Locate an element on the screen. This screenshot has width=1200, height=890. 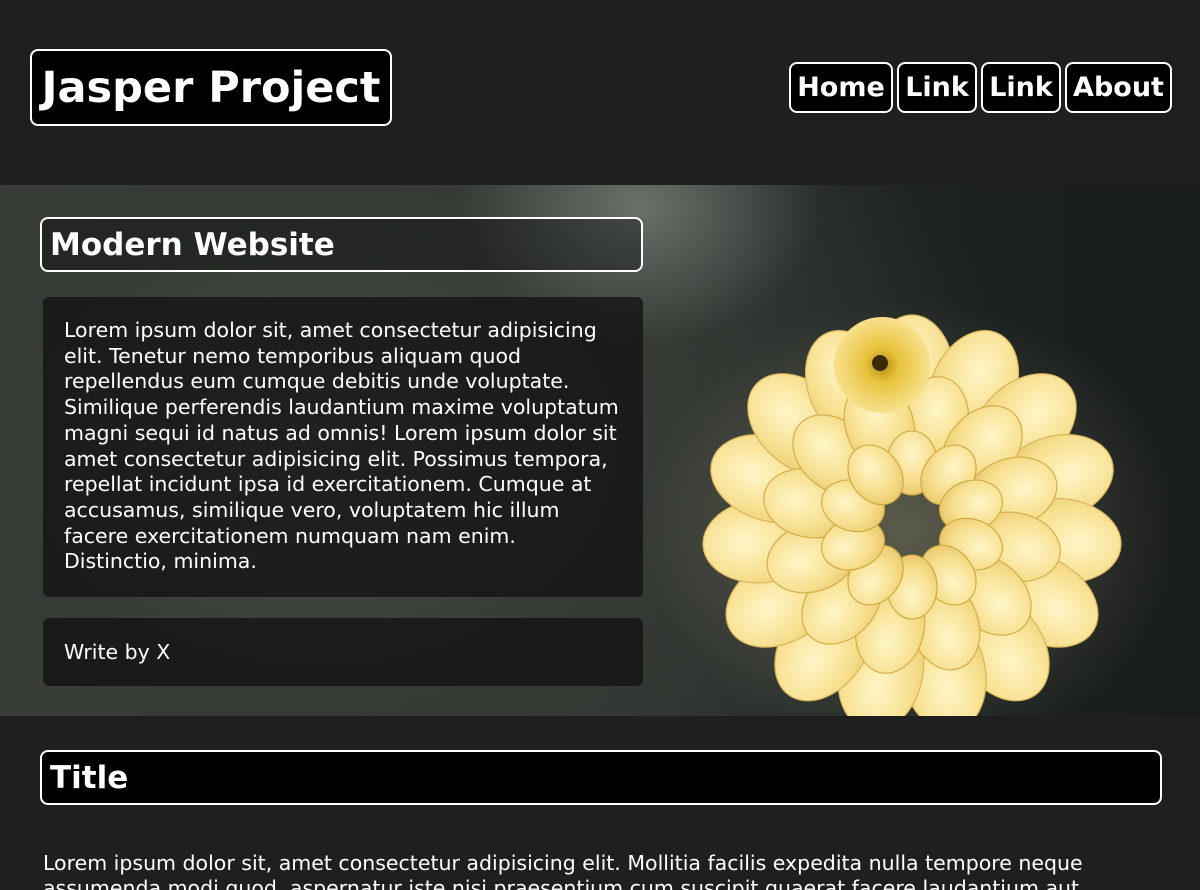
nav-link-link-2: Link is located at coordinates (1021, 87).